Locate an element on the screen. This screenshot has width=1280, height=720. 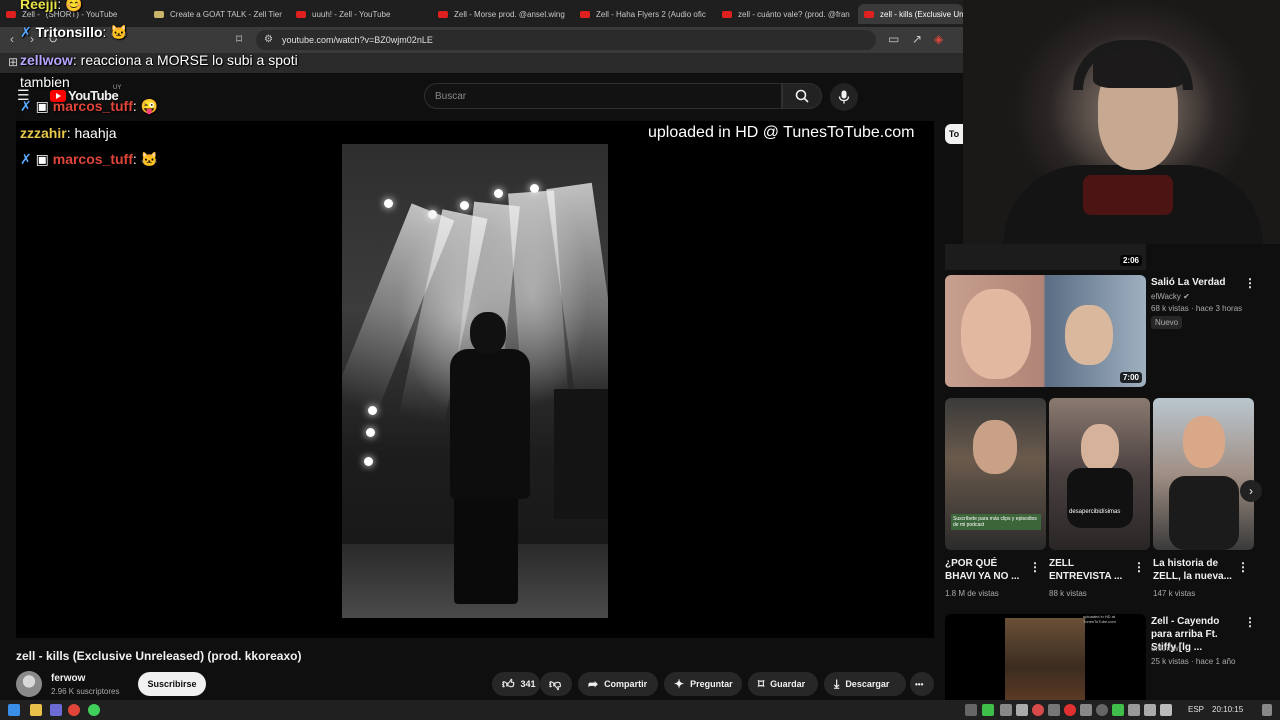
filter-chip: To is located at coordinates (954, 134).